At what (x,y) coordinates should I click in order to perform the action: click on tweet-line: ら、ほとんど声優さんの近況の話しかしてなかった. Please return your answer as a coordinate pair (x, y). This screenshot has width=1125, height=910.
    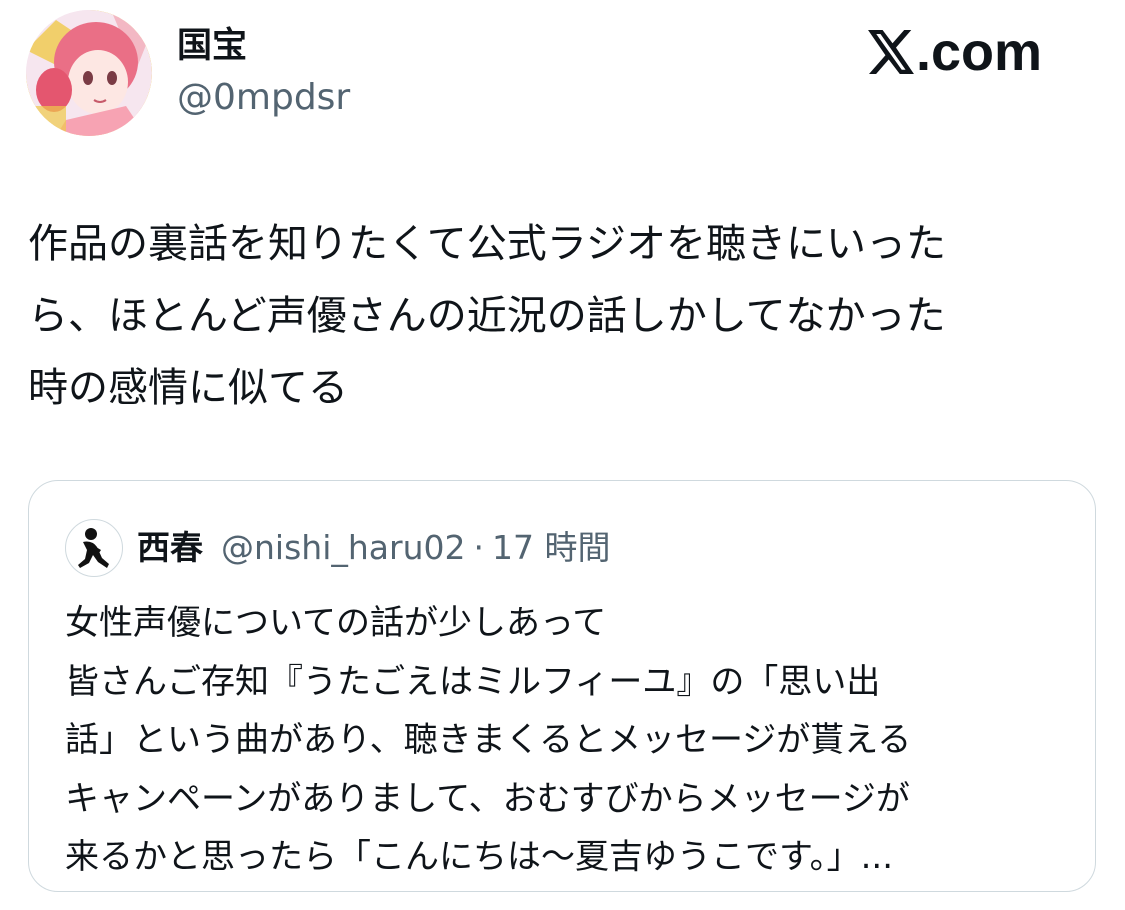
    Looking at the image, I should click on (487, 316).